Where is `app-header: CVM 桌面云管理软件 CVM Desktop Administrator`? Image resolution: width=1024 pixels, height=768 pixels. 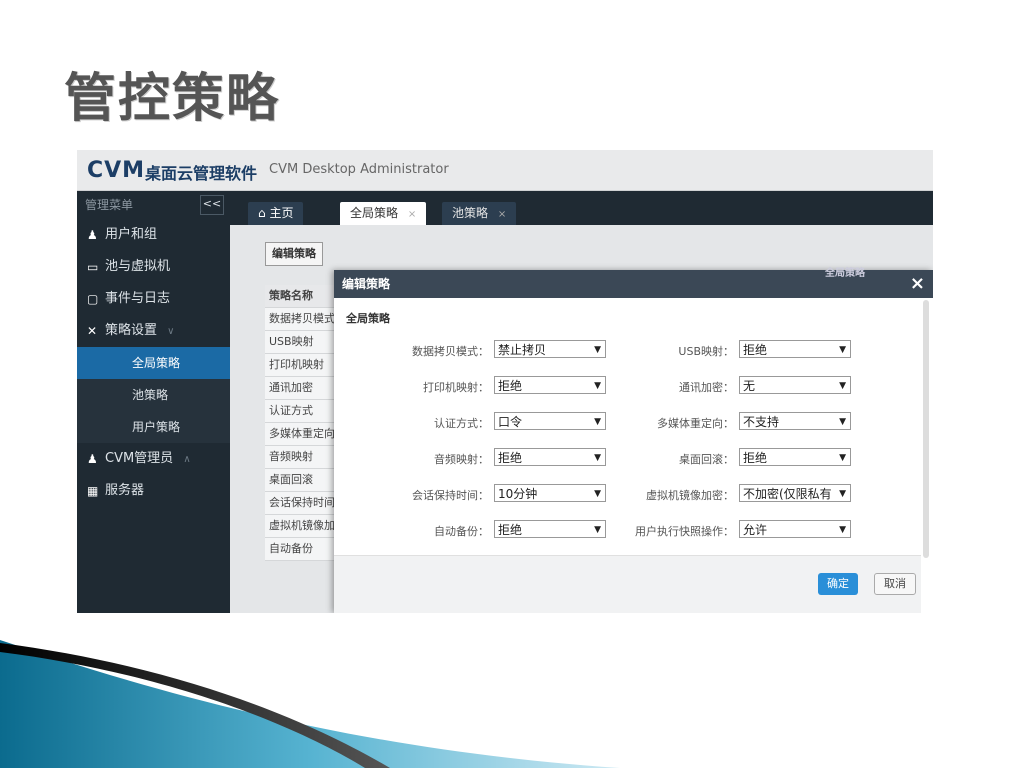
app-header: CVM 桌面云管理软件 CVM Desktop Administrator is located at coordinates (505, 170).